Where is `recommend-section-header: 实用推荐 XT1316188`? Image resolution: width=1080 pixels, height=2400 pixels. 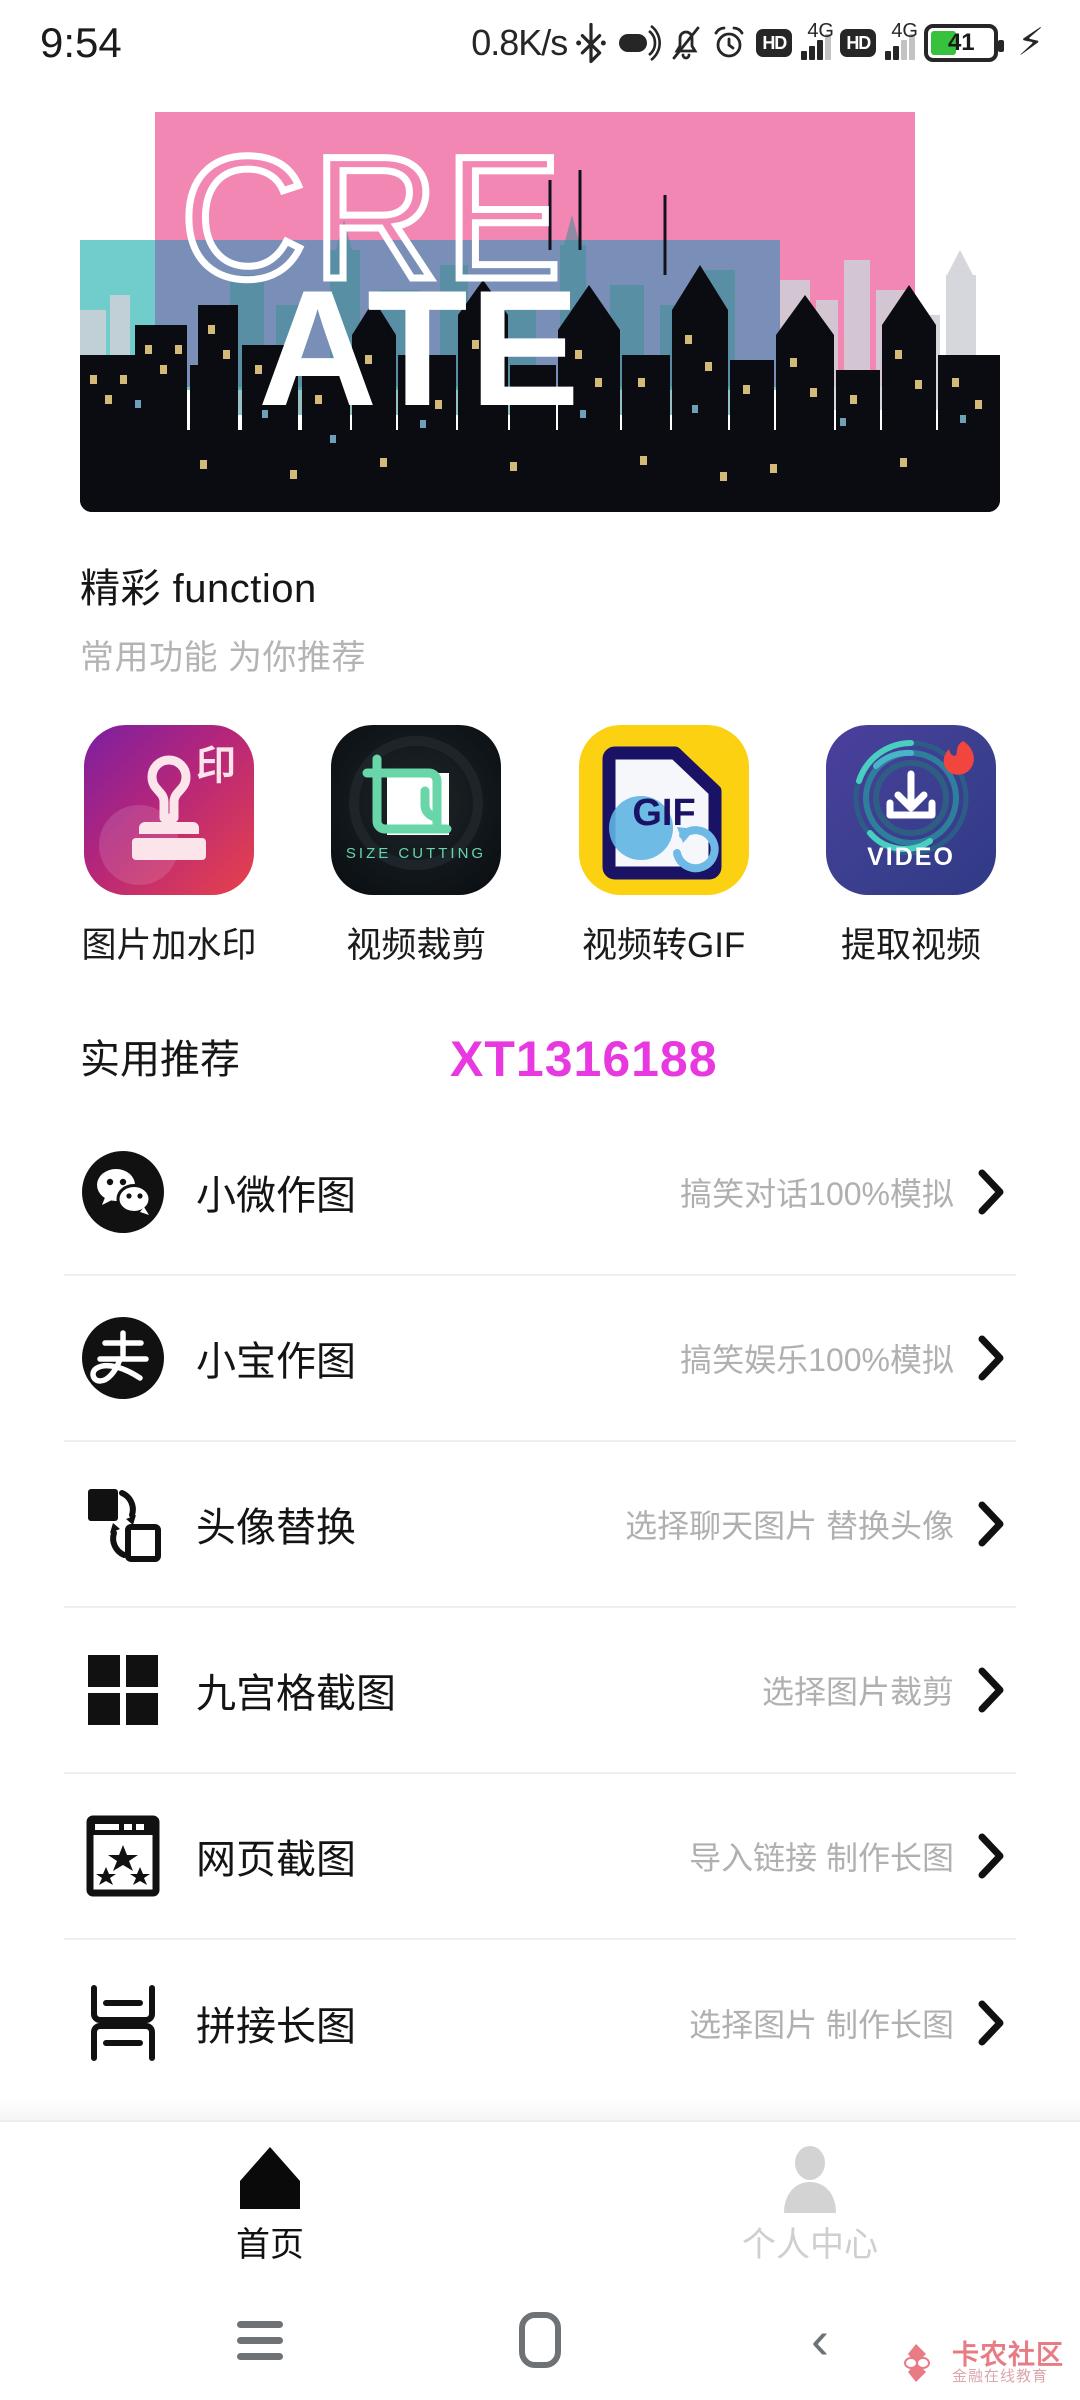 recommend-section-header: 实用推荐 XT1316188 is located at coordinates (540, 1056).